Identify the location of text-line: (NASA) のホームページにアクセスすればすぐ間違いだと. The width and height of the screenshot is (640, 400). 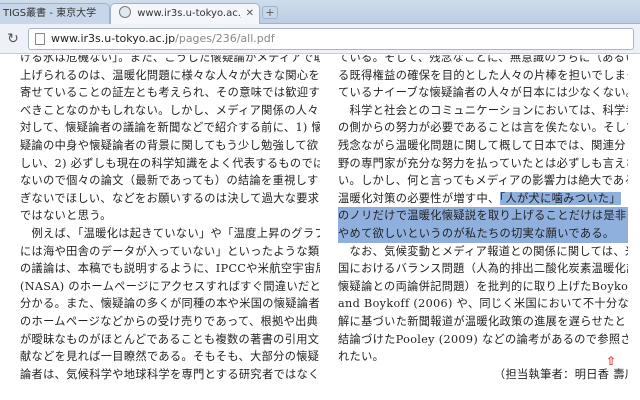
(170, 286).